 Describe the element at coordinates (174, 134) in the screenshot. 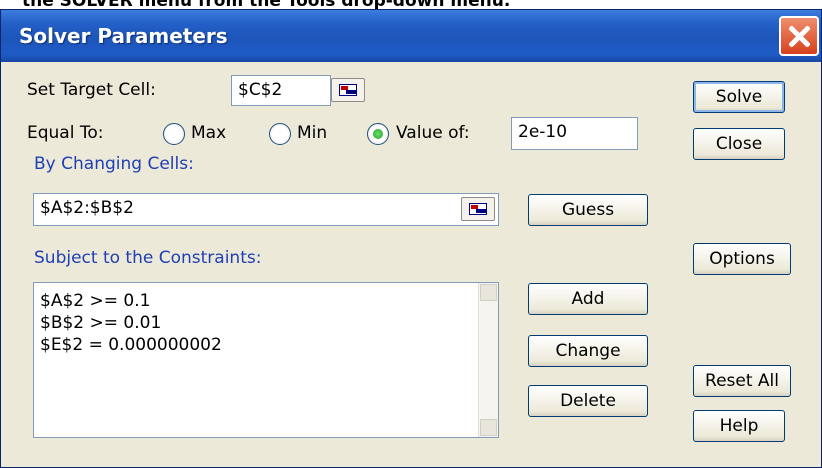

I see `max-radio` at that location.